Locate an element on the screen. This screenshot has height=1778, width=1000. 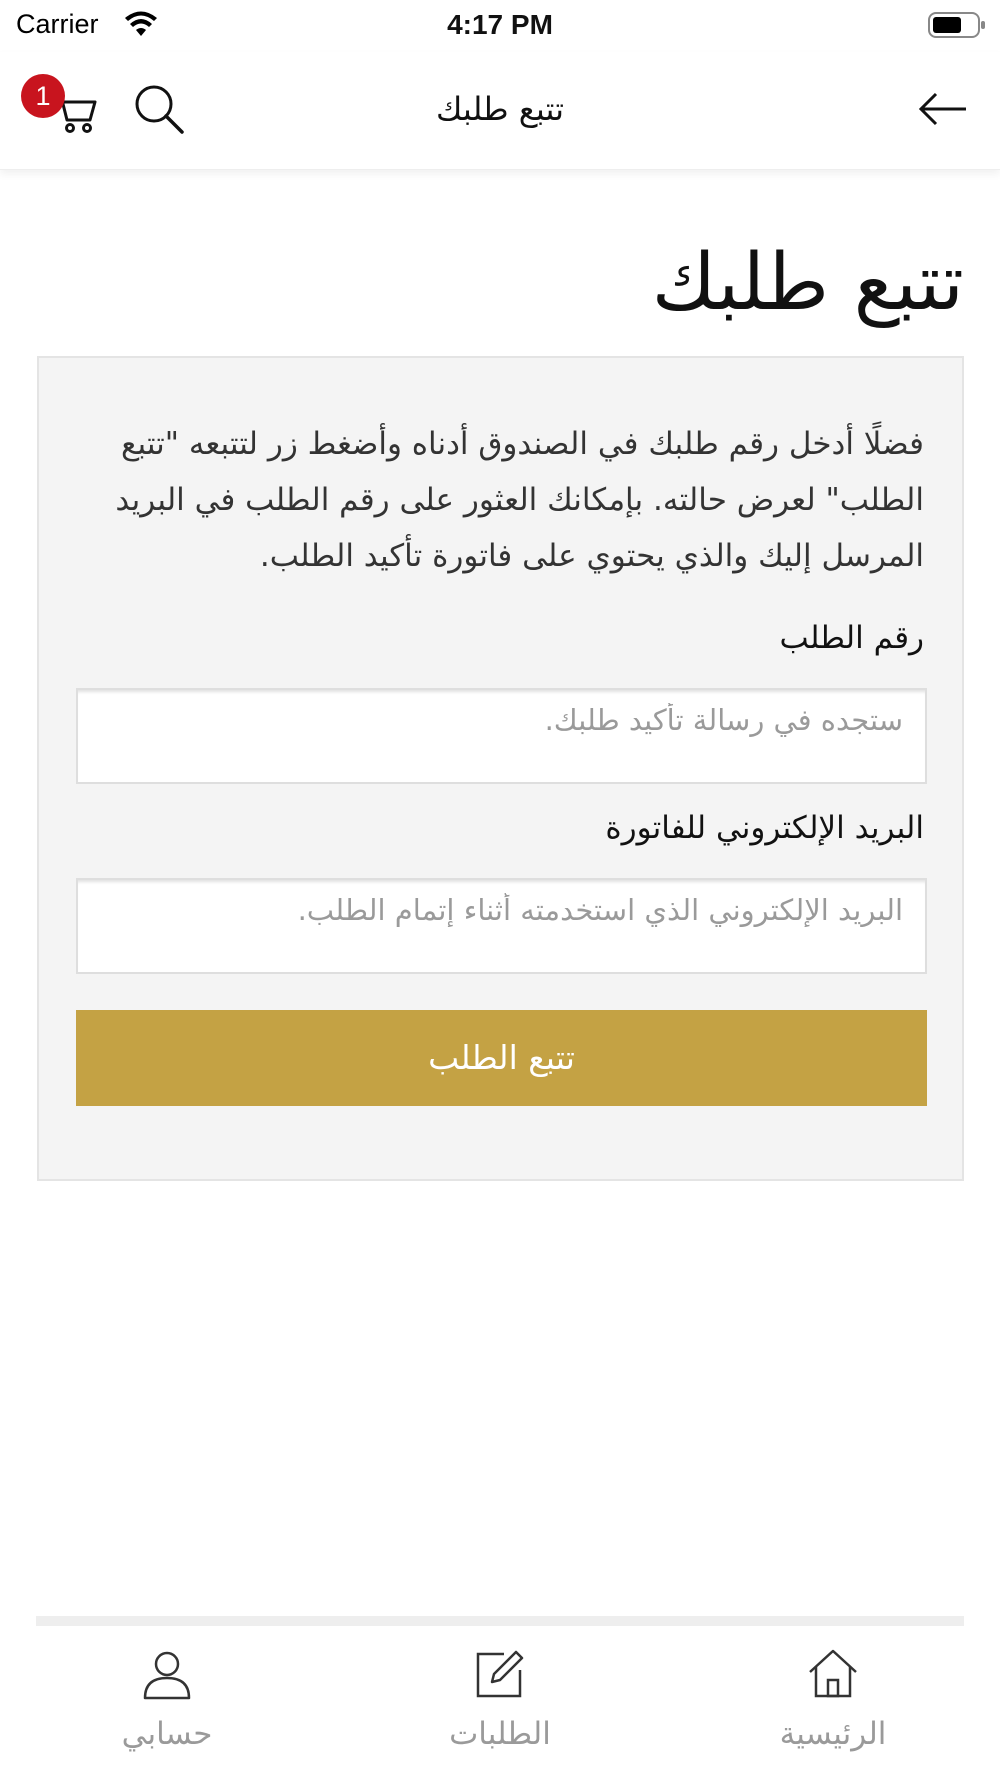
tab-label-orders: الطلبات is located at coordinates (500, 1734).